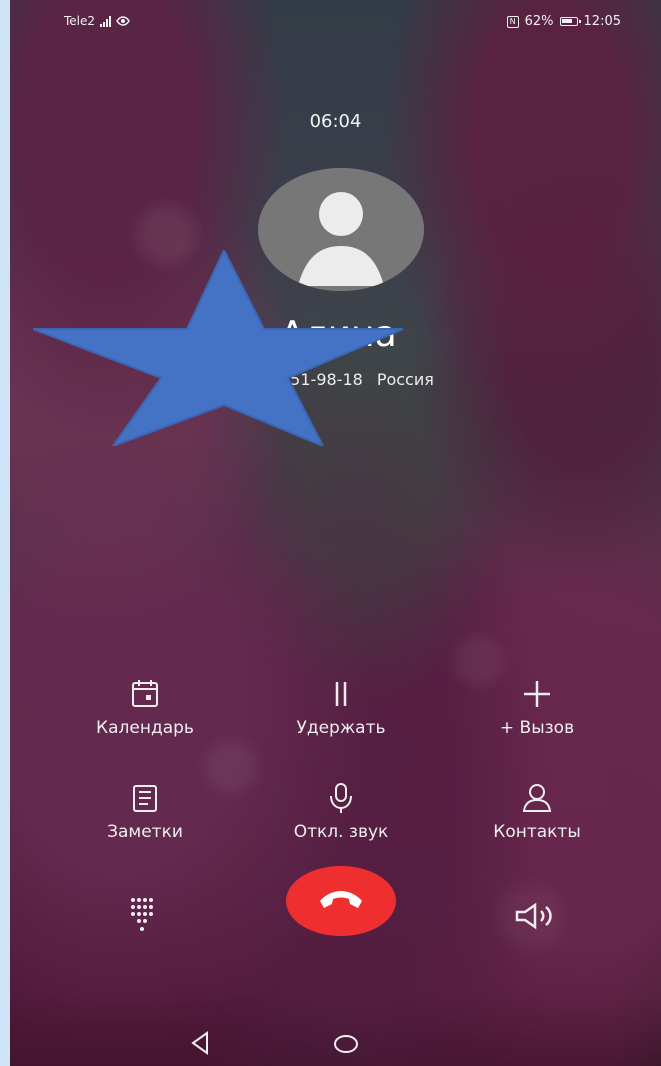 This screenshot has width=661, height=1066. What do you see at coordinates (341, 694) in the screenshot?
I see `pause-icon` at bounding box center [341, 694].